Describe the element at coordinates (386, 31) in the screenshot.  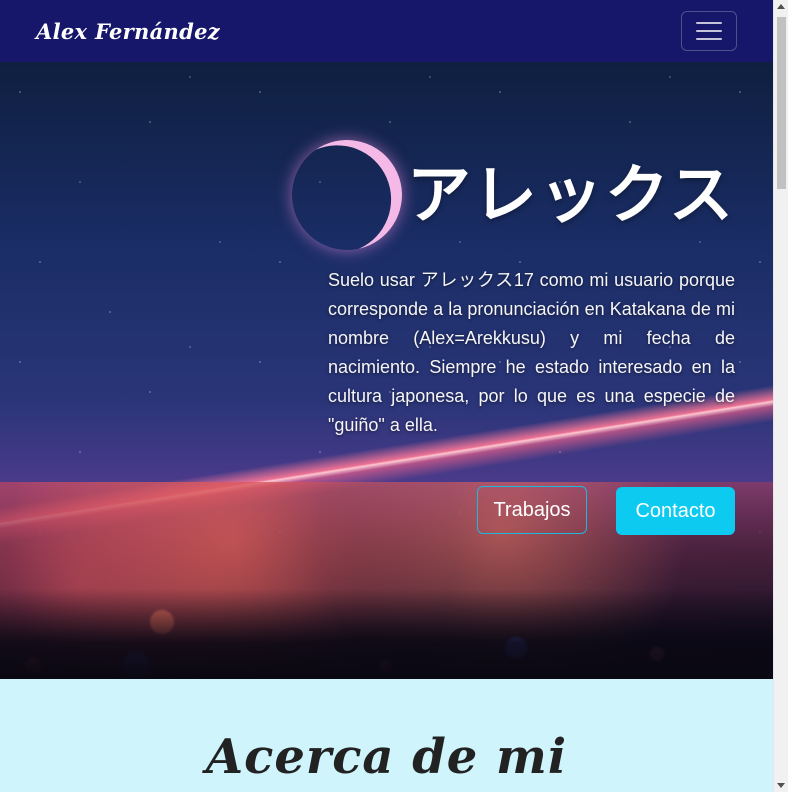
I see `navbar: Alex Fernández` at that location.